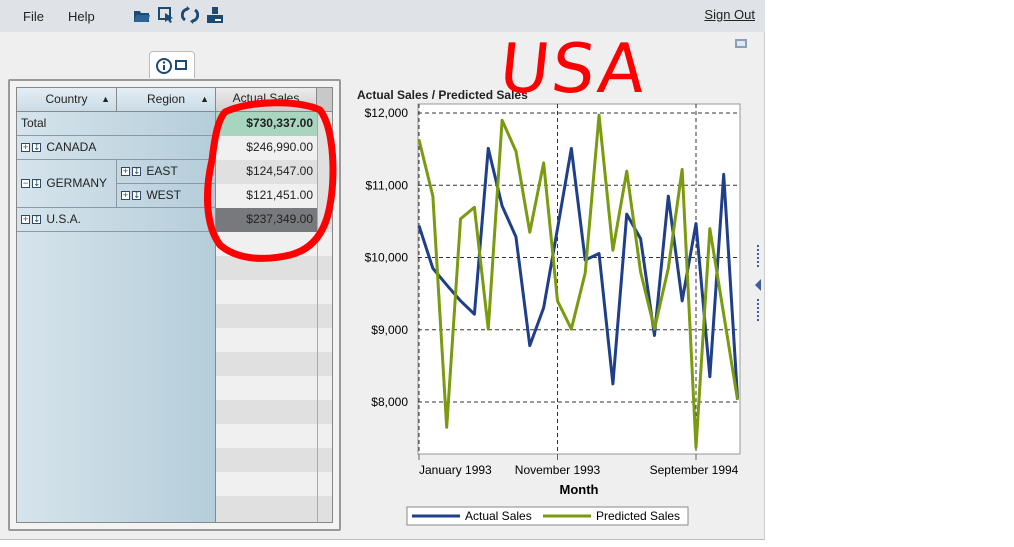 Image resolution: width=1014 pixels, height=547 pixels. I want to click on sign-out-link: Sign Out, so click(729, 14).